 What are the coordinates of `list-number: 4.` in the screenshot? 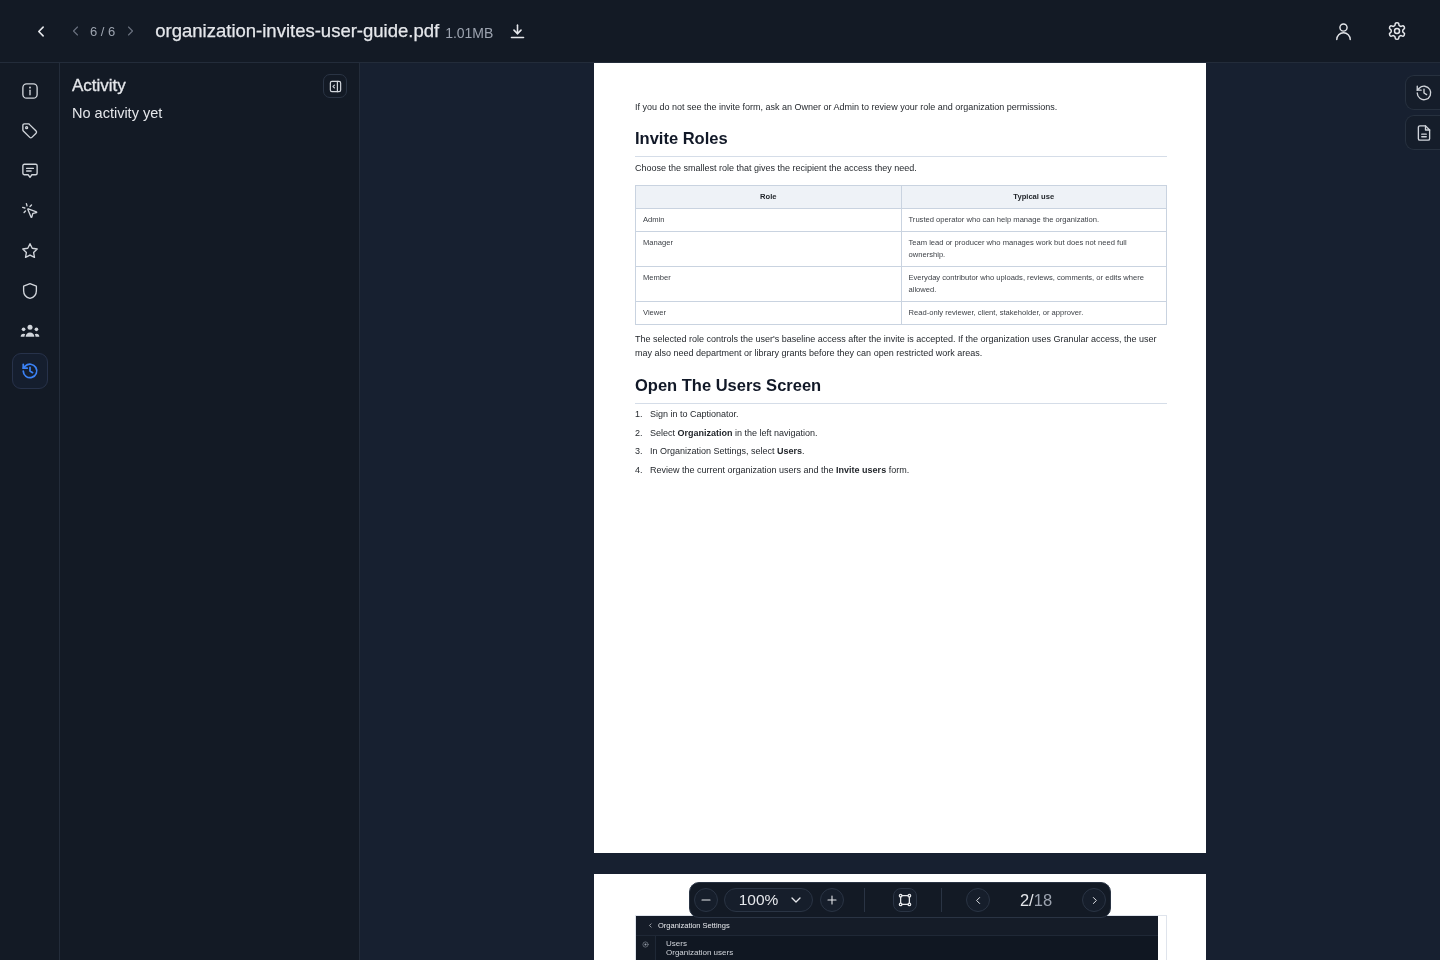 It's located at (639, 469).